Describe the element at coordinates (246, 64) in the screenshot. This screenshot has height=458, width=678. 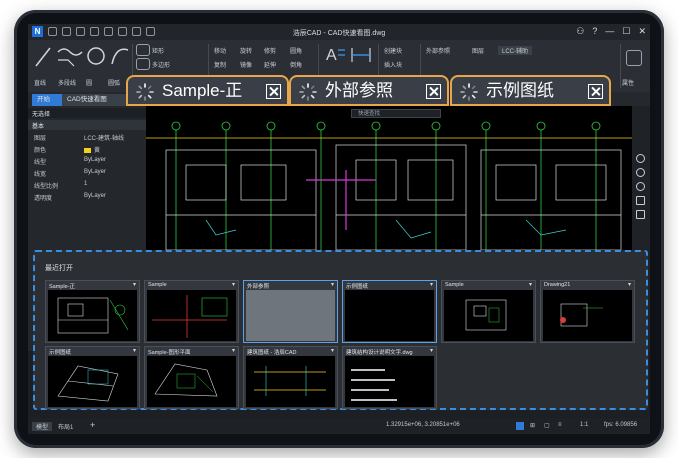
I see `ribbon-label-mirror: 镜像` at that location.